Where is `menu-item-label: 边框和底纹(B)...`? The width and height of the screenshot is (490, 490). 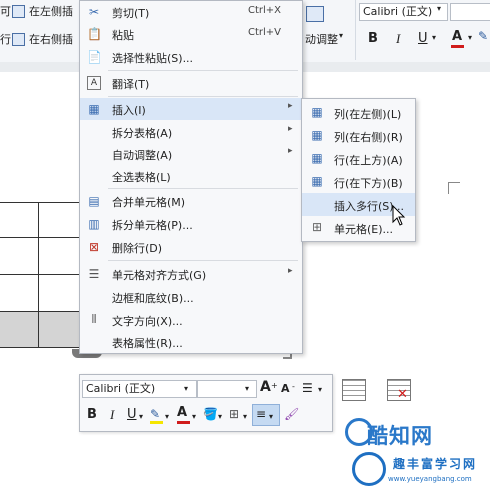
menu-item-label: 边框和底纹(B)... is located at coordinates (153, 298).